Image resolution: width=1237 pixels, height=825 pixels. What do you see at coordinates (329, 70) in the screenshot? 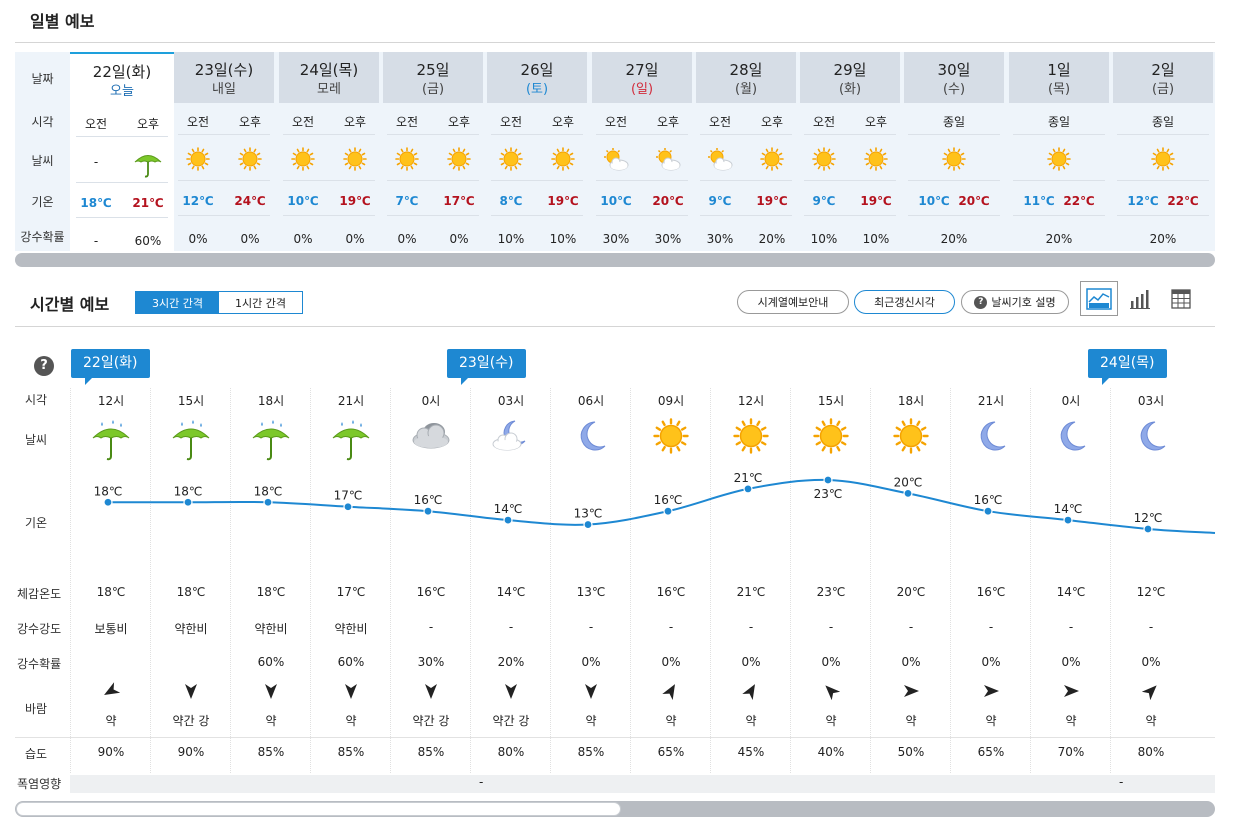
I see `day-date: 24일(목)` at bounding box center [329, 70].